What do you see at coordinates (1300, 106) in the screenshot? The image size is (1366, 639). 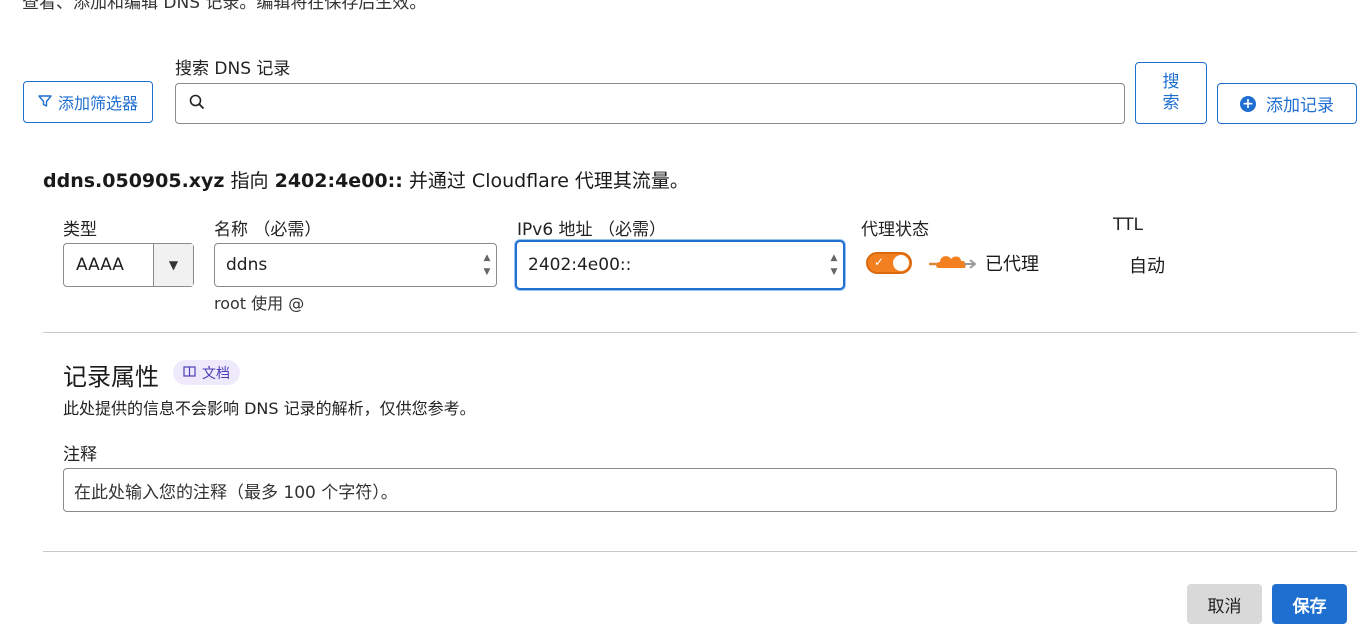 I see `add-record-label: 添加记录` at bounding box center [1300, 106].